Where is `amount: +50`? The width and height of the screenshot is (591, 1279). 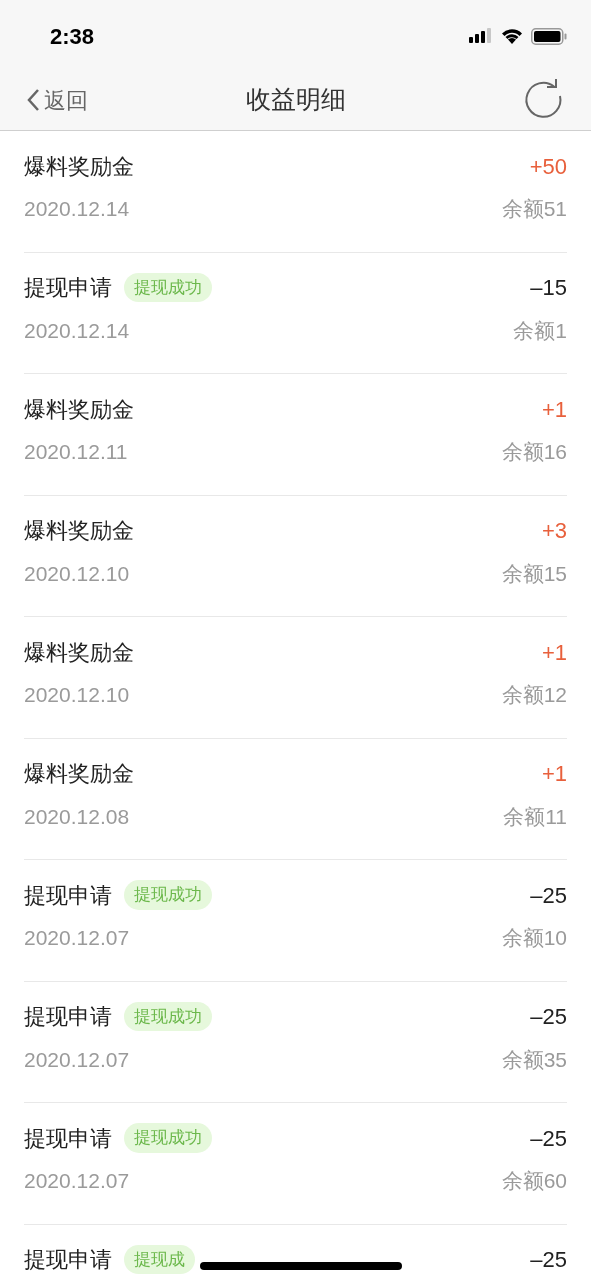
amount: +50 is located at coordinates (548, 166).